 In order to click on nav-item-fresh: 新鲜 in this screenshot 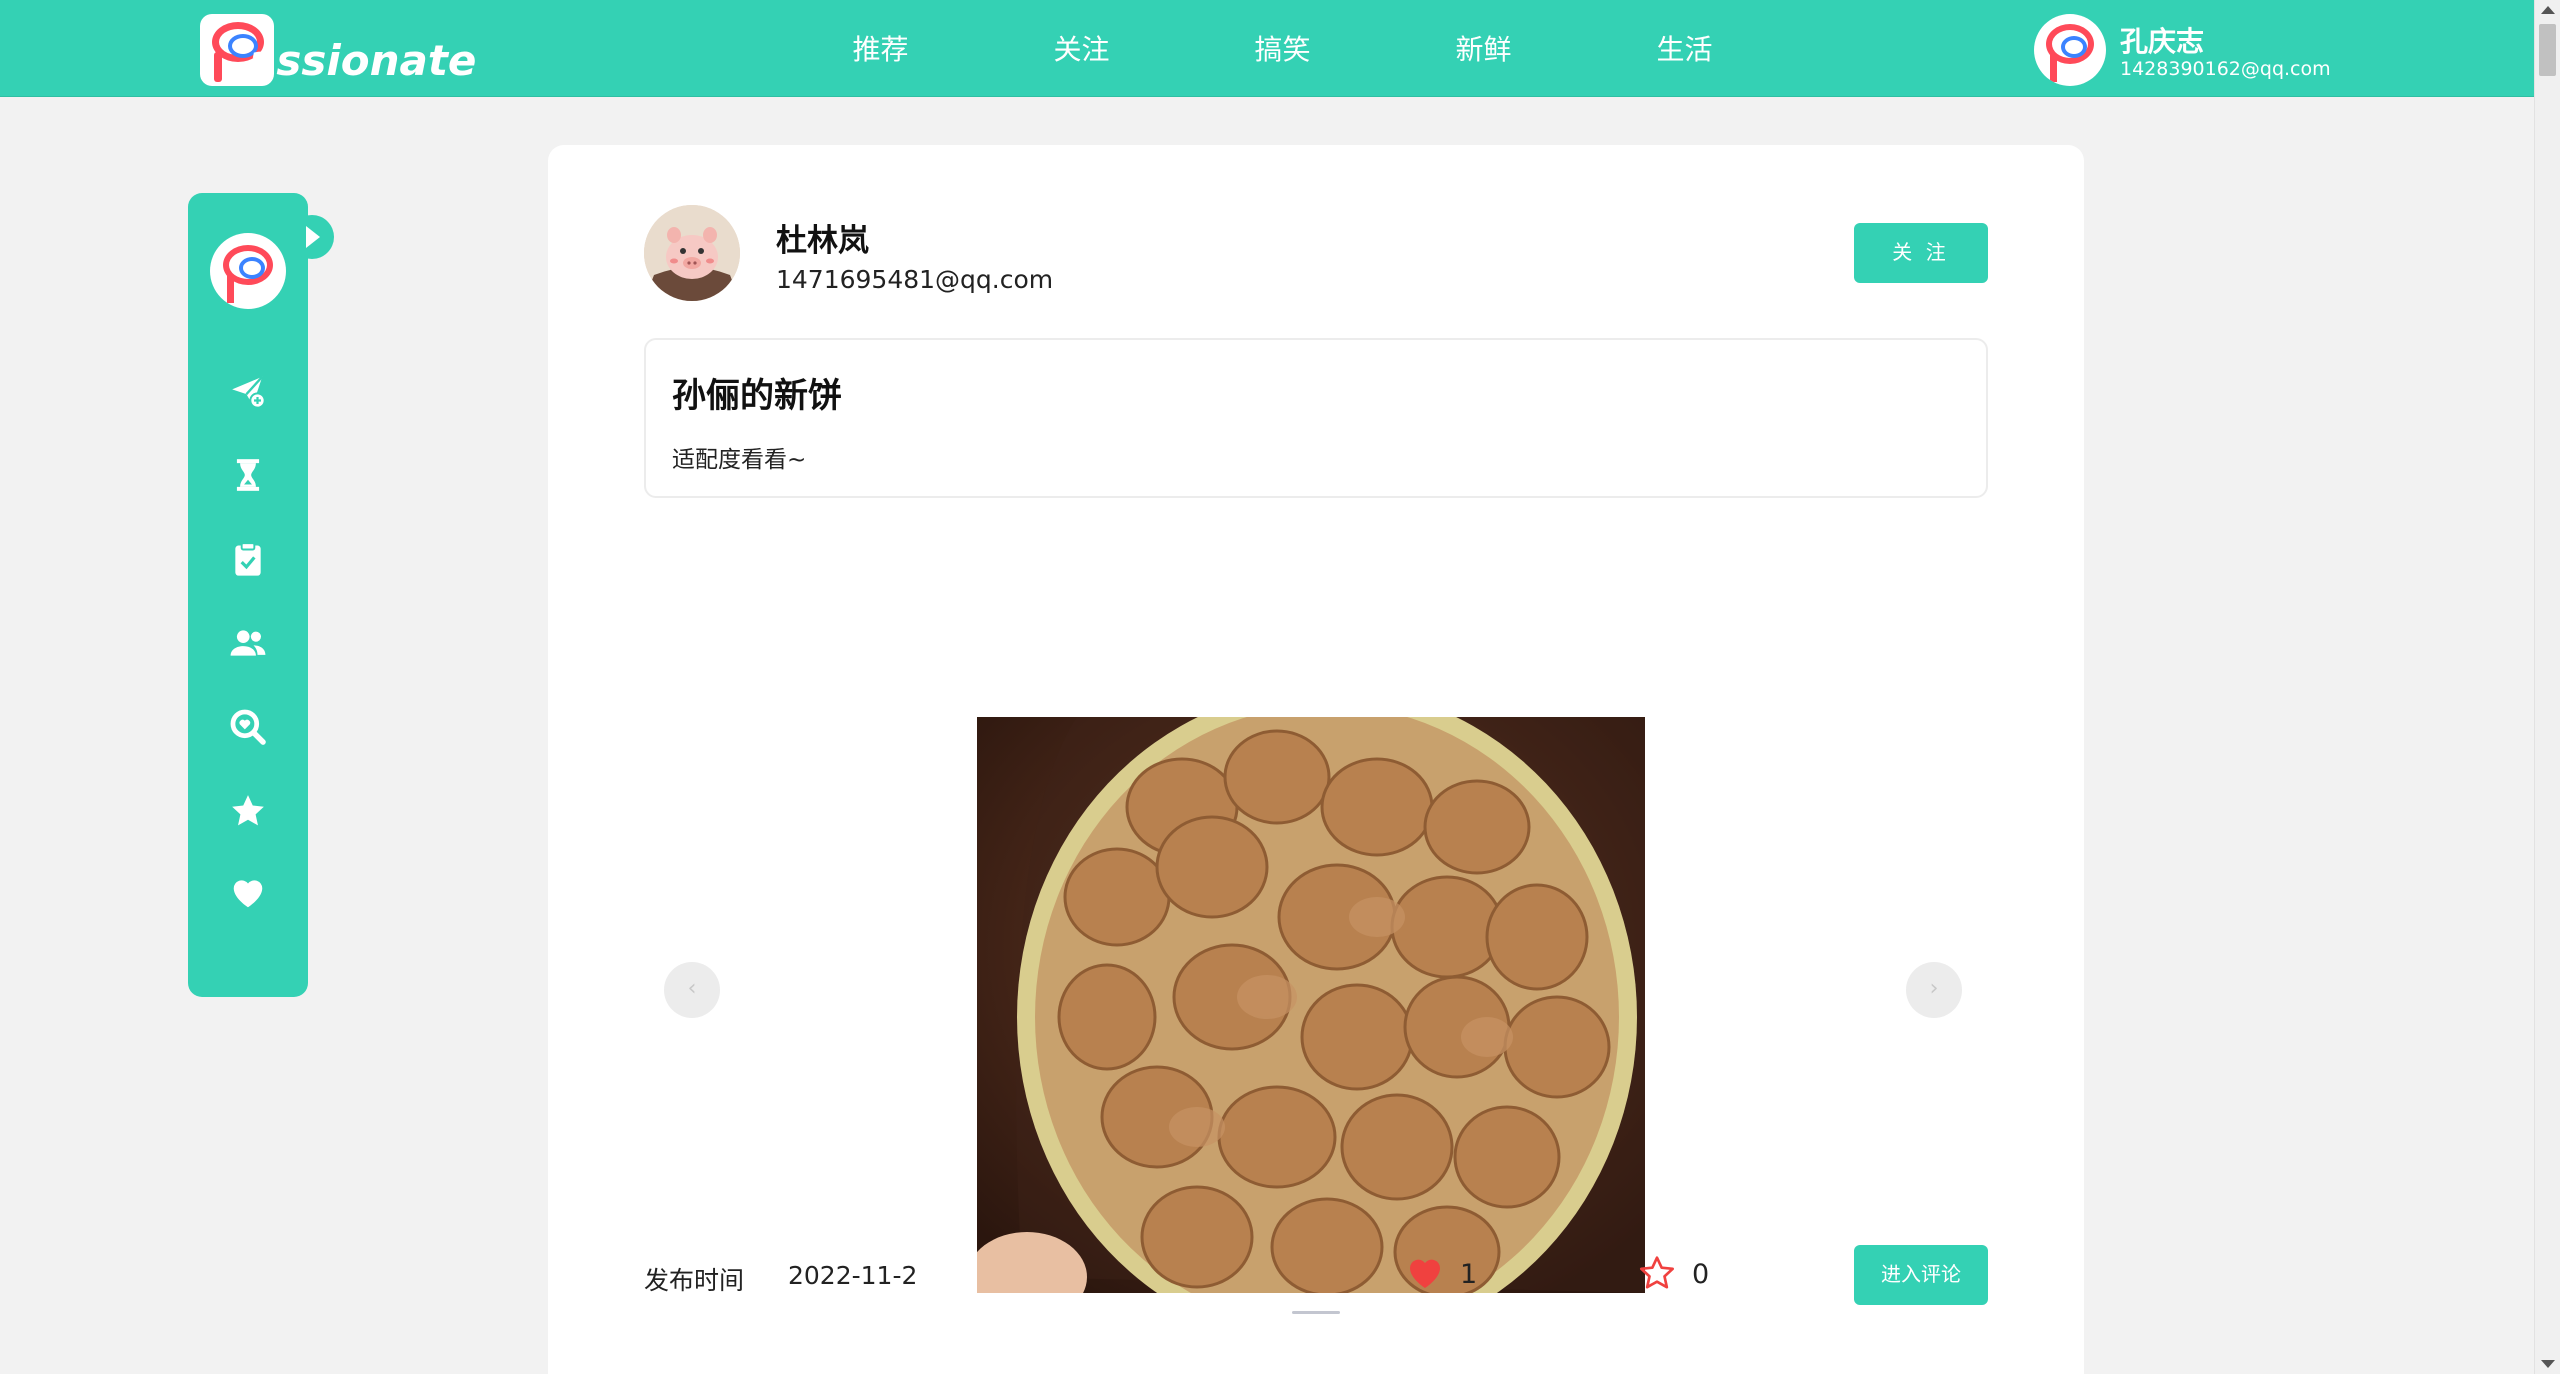, I will do `click(1483, 48)`.